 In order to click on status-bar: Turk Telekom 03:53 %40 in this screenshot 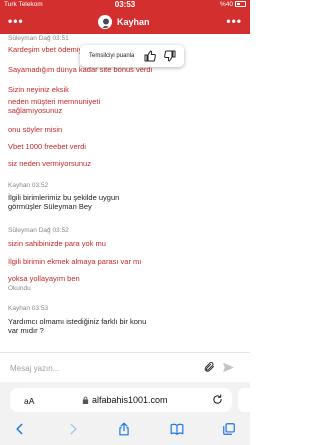, I will do `click(125, 5)`.